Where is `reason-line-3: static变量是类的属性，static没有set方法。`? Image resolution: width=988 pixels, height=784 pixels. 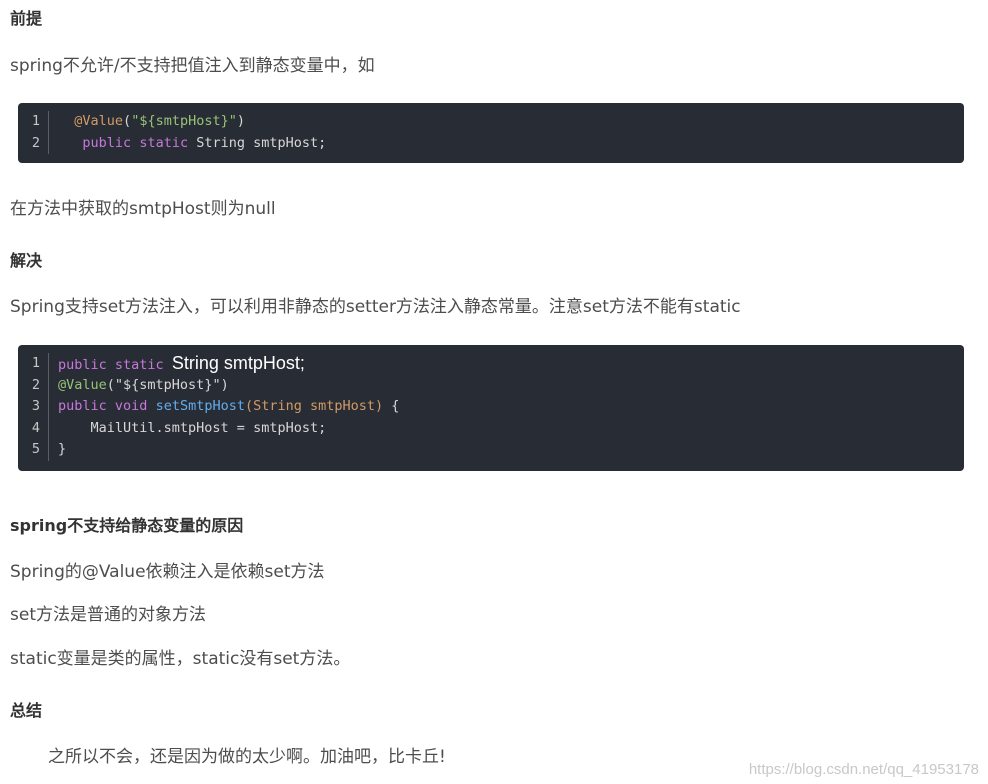
reason-line-3: static变量是类的属性，static没有set方法。 is located at coordinates (180, 659).